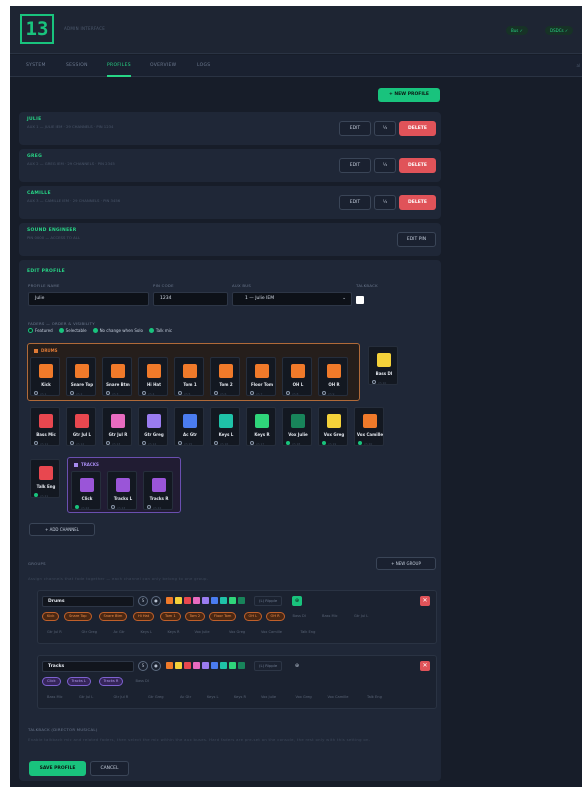 The height and width of the screenshot is (792, 582). What do you see at coordinates (143, 666) in the screenshot?
I see `group-solo-icon: S` at bounding box center [143, 666].